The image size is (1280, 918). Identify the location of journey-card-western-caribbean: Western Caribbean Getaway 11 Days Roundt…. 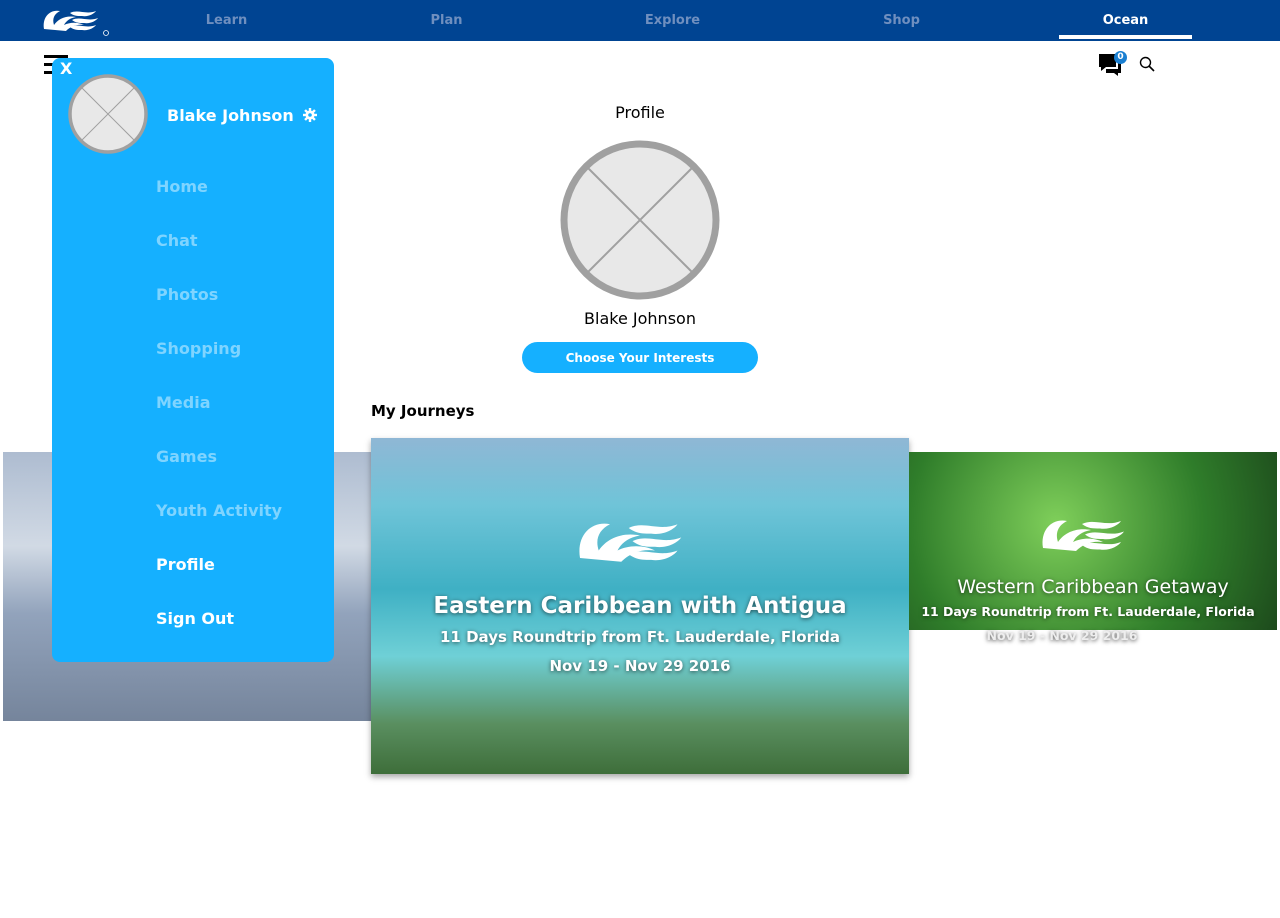
(1093, 541).